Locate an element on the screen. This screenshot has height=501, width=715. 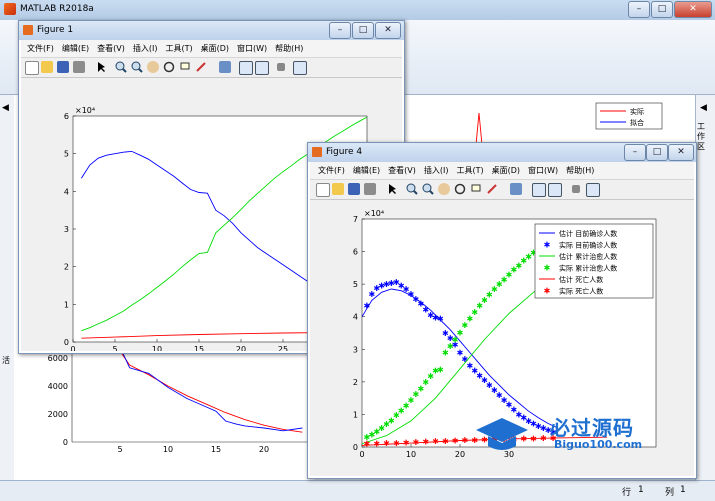
y-tick-label: 4 is located at coordinates (355, 317).